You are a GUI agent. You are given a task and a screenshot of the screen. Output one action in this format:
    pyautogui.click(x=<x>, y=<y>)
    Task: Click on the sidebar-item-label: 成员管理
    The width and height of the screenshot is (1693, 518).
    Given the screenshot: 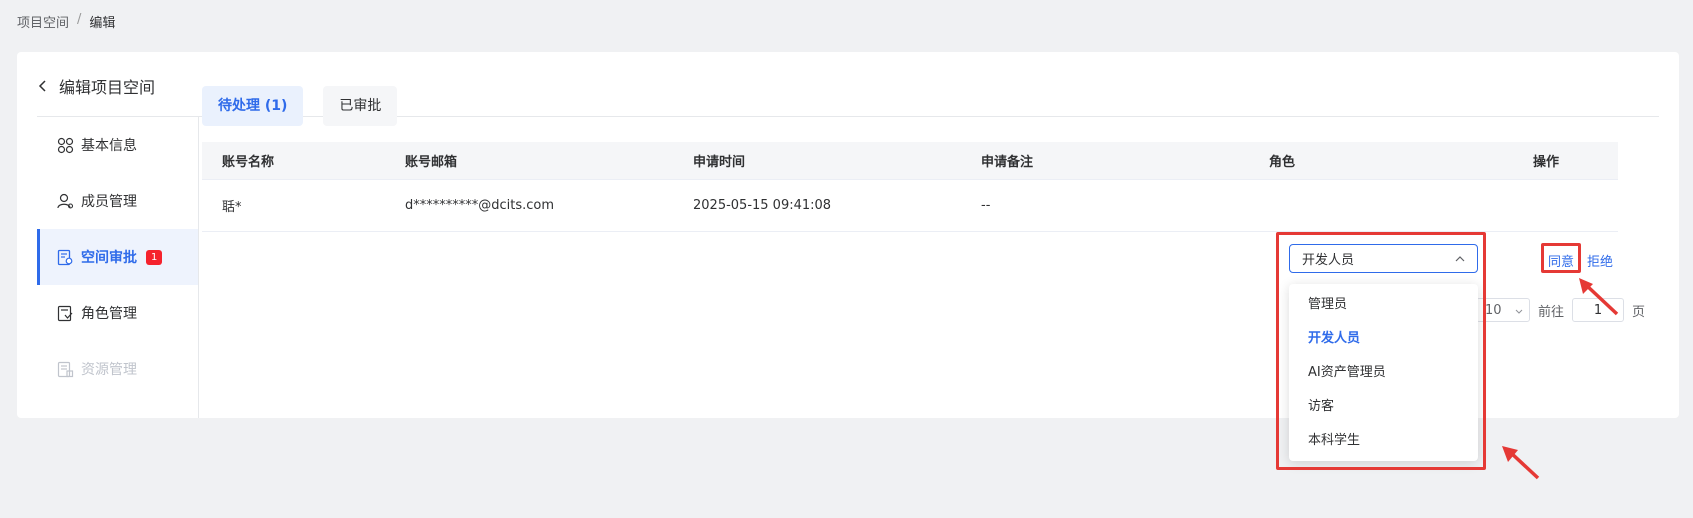 What is the action you would take?
    pyautogui.click(x=109, y=202)
    